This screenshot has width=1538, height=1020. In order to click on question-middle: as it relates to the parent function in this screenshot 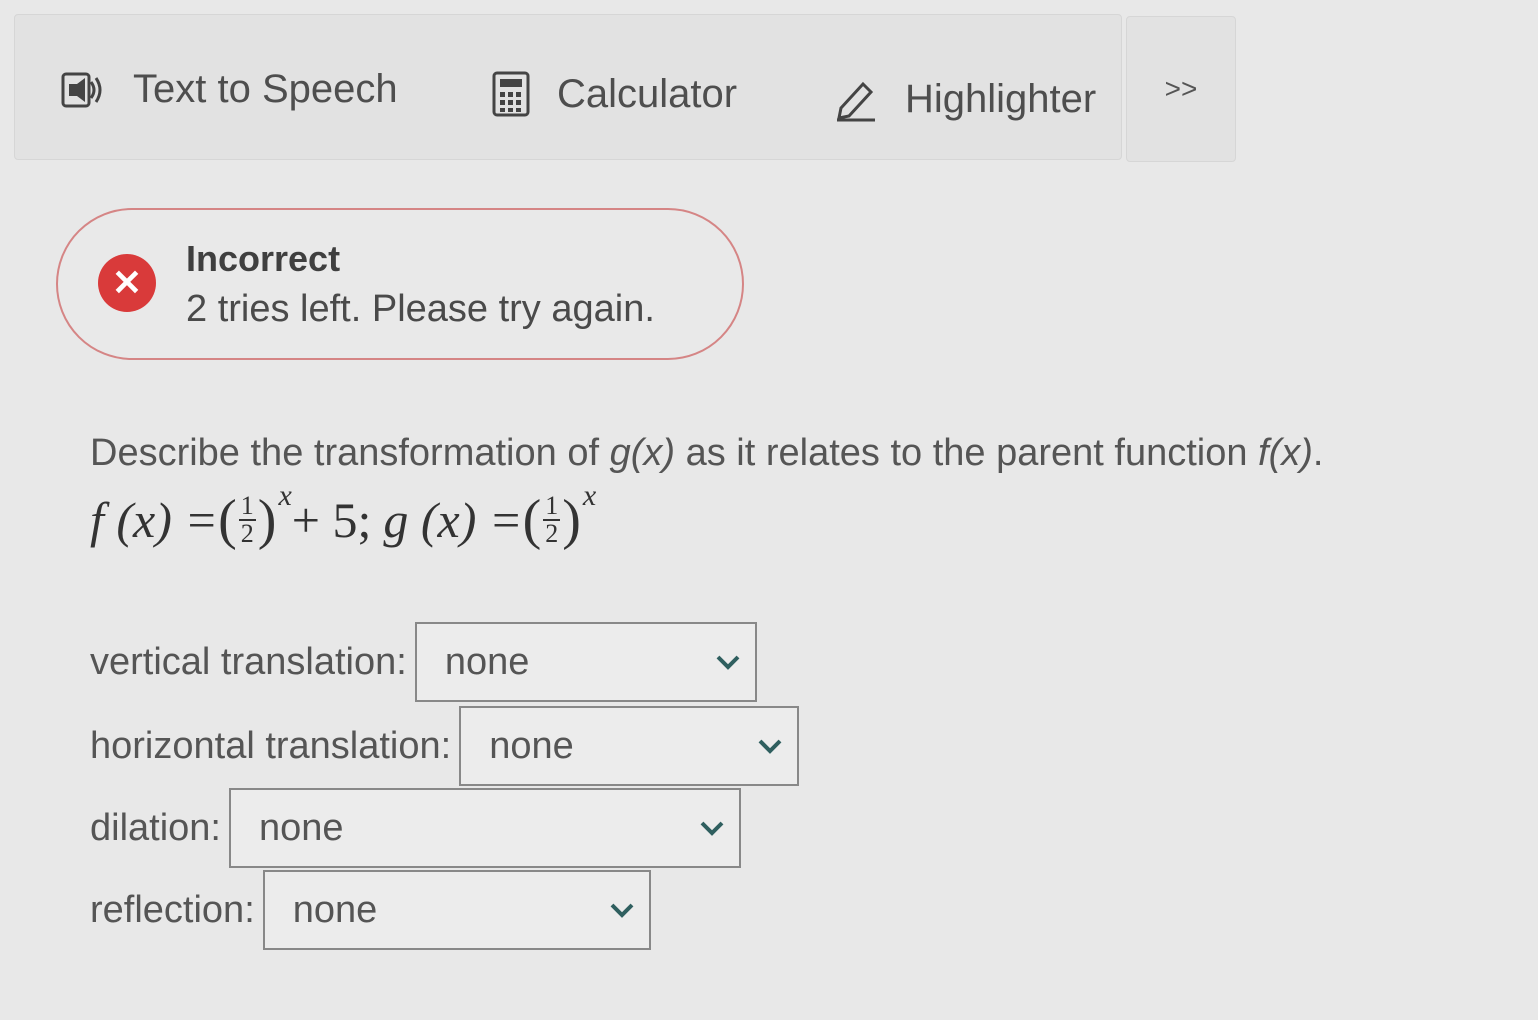, I will do `click(967, 453)`.